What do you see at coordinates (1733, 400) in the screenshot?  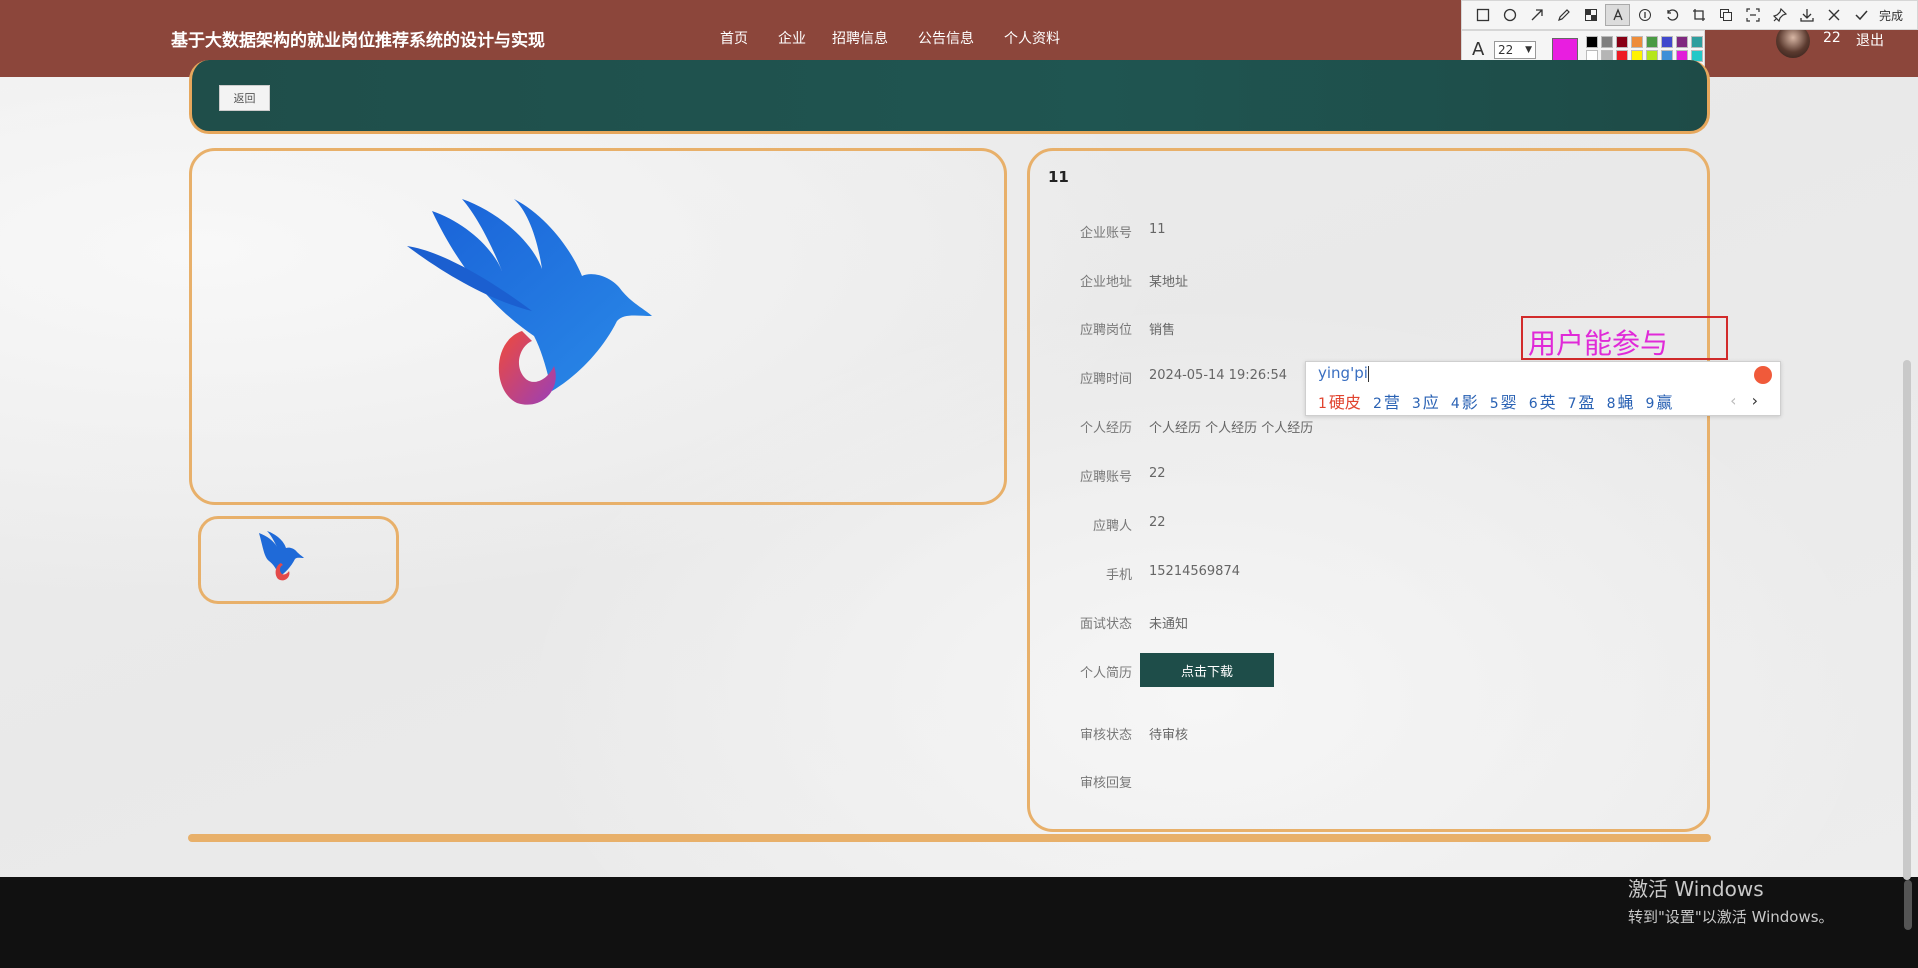 I see `chevron-left-icon: ‹` at bounding box center [1733, 400].